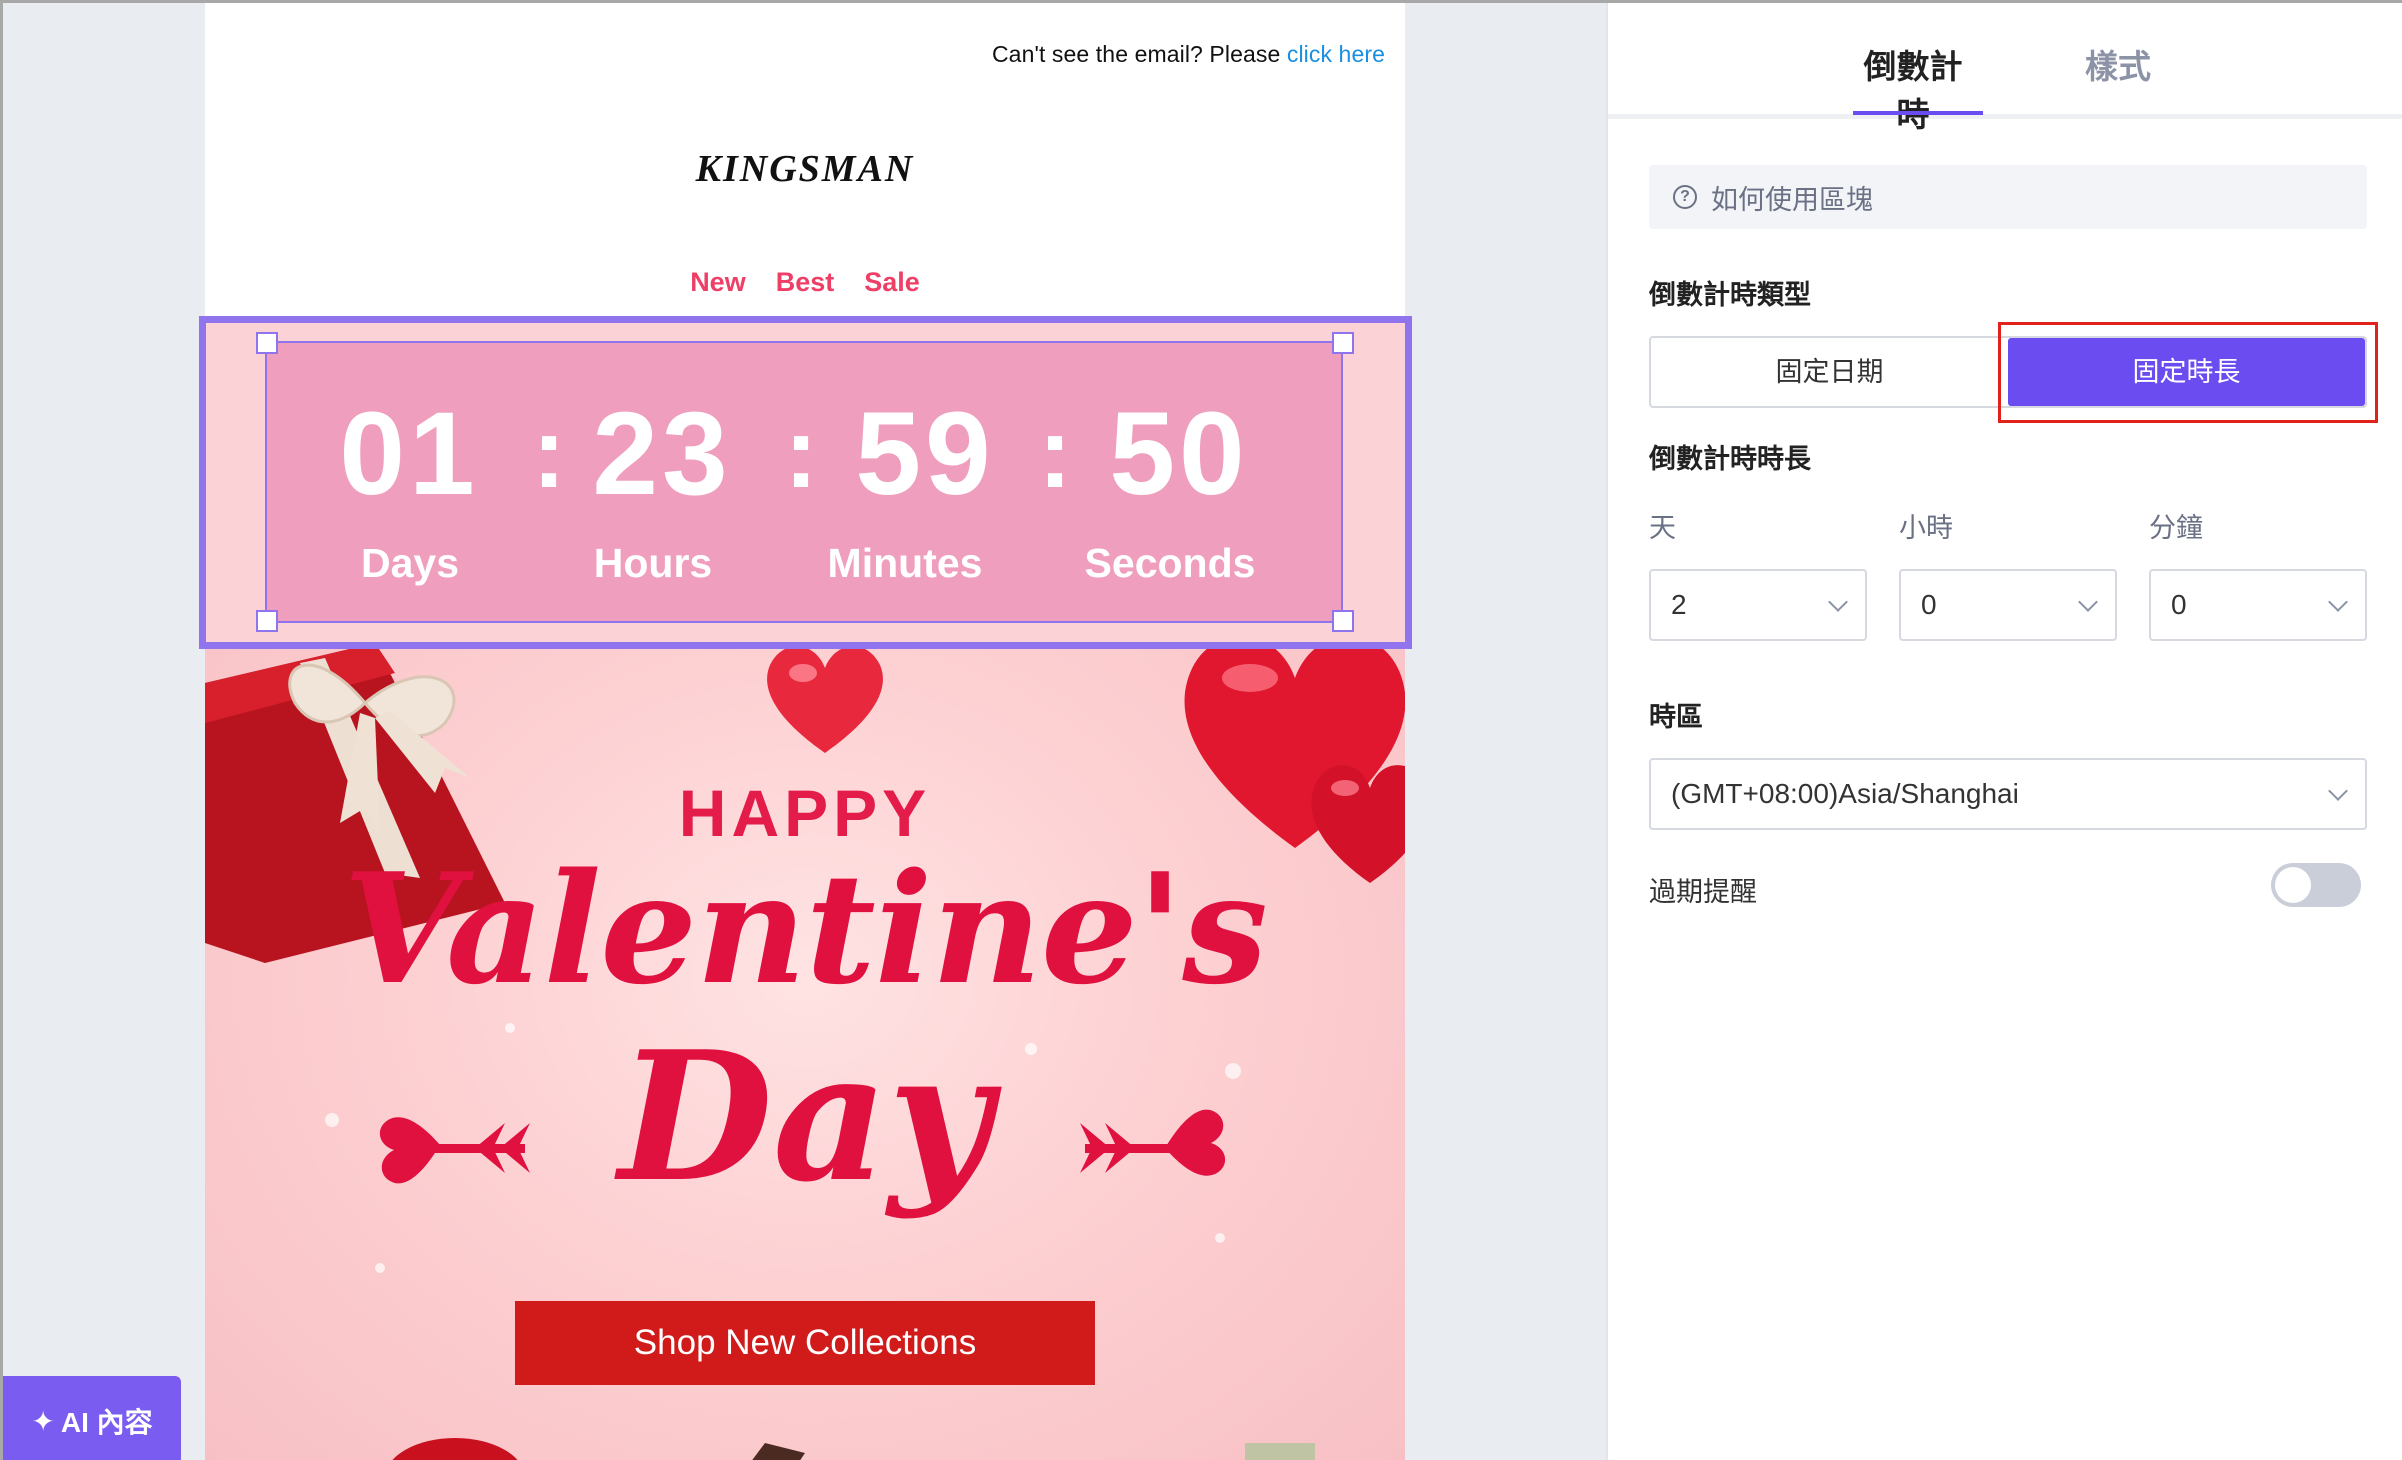 The width and height of the screenshot is (2402, 1460). What do you see at coordinates (1343, 621) in the screenshot?
I see `resize-handle-bottom-right` at bounding box center [1343, 621].